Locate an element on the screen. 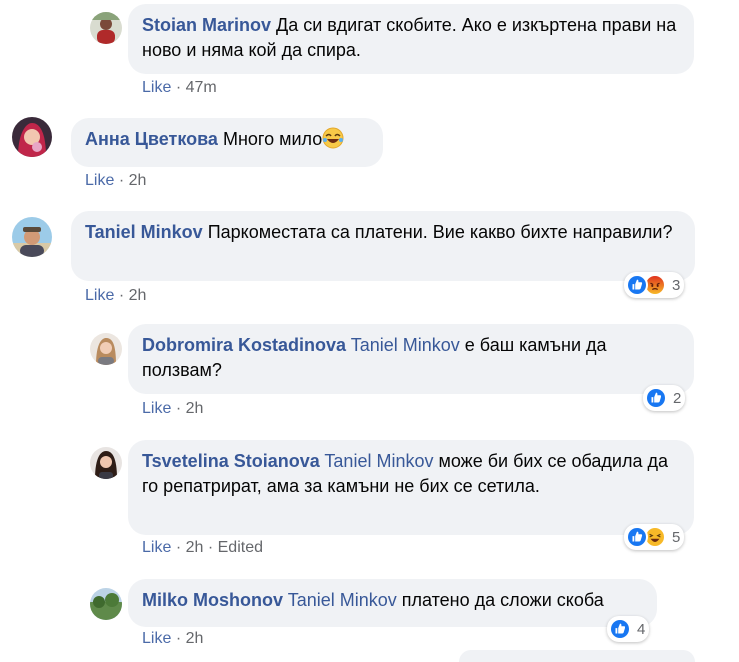 This screenshot has width=739, height=662. comment-author: Milko Moshonov is located at coordinates (212, 600).